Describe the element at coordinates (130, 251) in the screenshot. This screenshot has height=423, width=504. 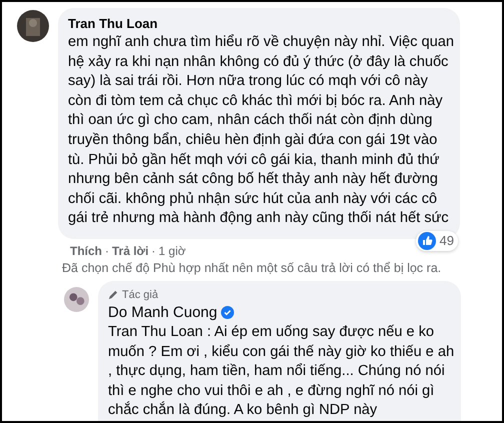
I see `action-link: Trả lời` at that location.